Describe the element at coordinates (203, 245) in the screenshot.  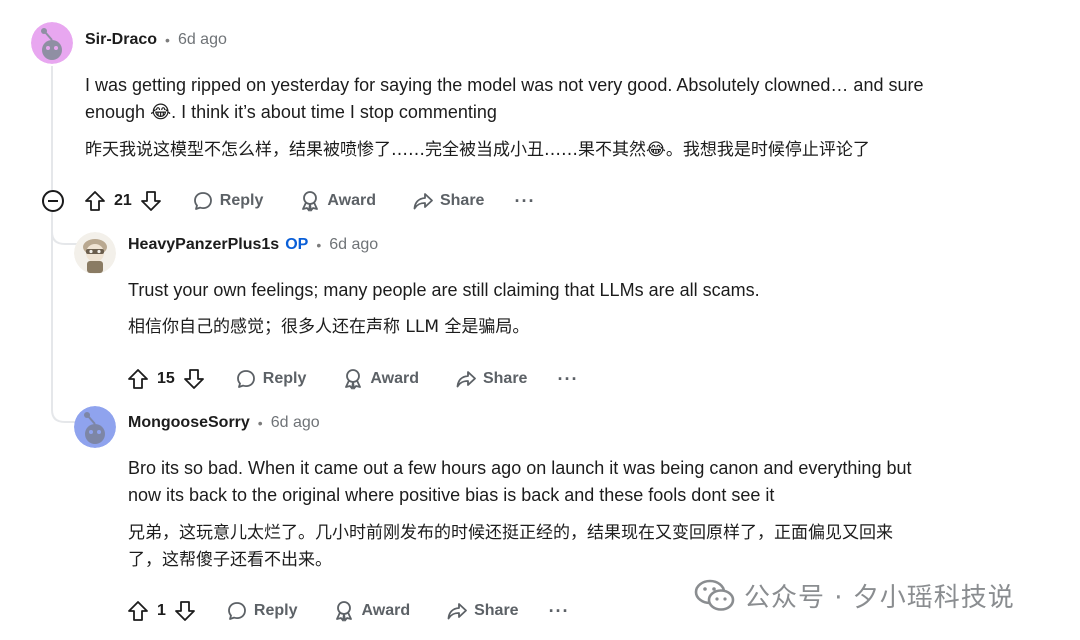
I see `username: HeavyPanzerPlus1s` at that location.